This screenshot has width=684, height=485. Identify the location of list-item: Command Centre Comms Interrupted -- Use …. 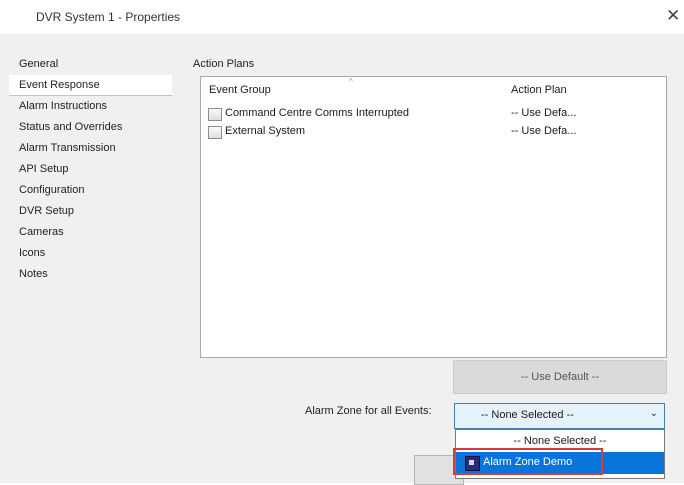
(433, 114).